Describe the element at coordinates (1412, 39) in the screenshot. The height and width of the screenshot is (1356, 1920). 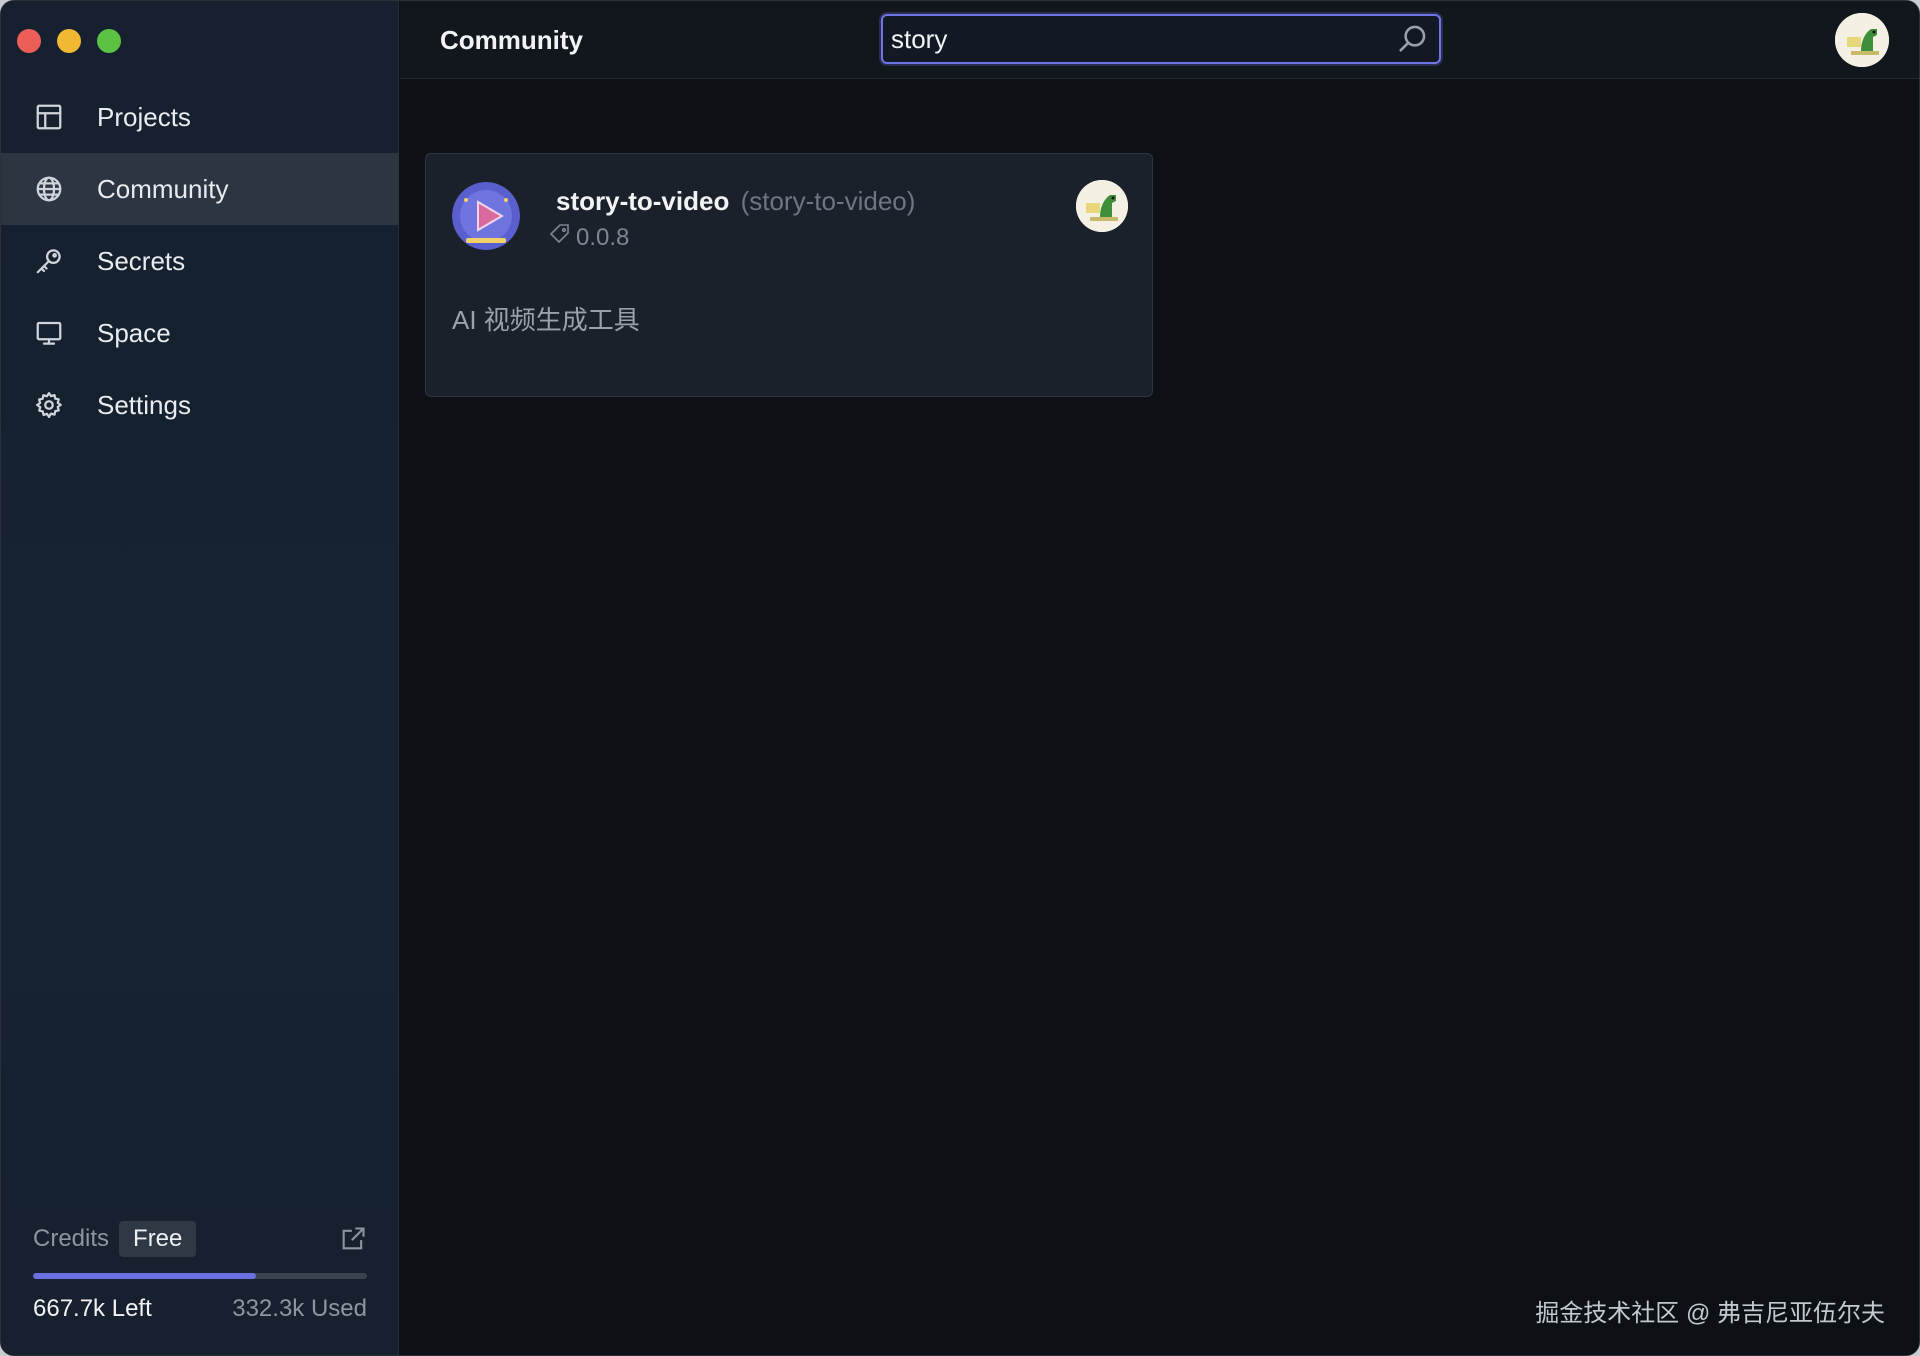
I see `search-icon` at that location.